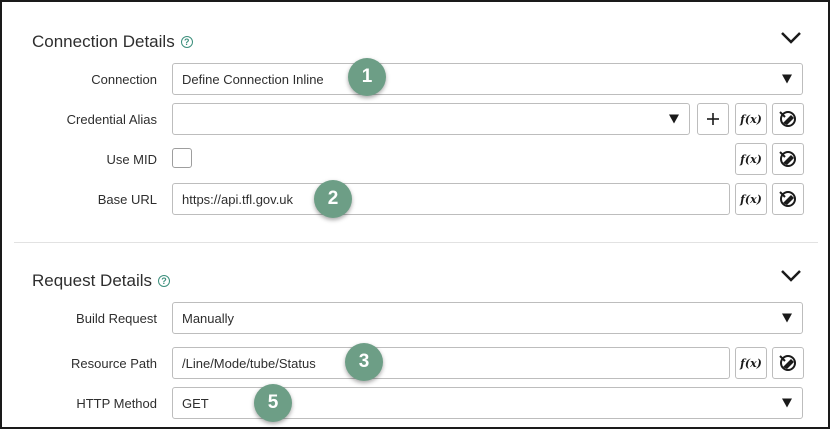 This screenshot has width=830, height=429. Describe the element at coordinates (273, 403) in the screenshot. I see `callout-badge-5: 5` at that location.